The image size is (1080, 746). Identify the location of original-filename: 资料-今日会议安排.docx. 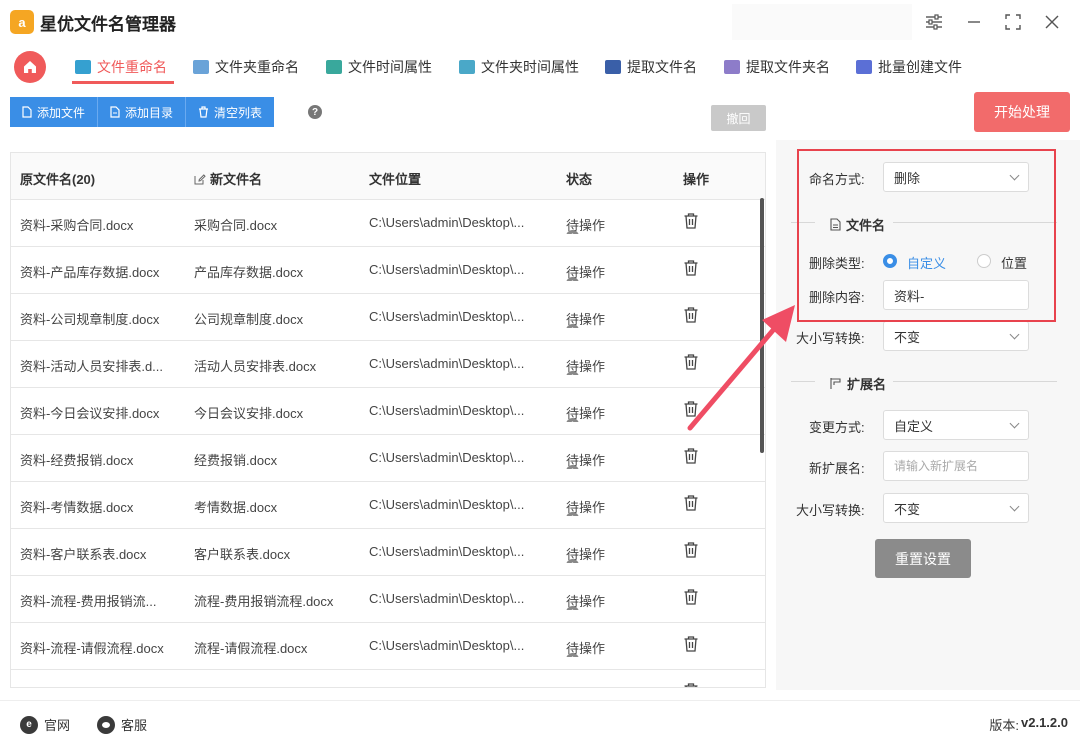
(90, 413).